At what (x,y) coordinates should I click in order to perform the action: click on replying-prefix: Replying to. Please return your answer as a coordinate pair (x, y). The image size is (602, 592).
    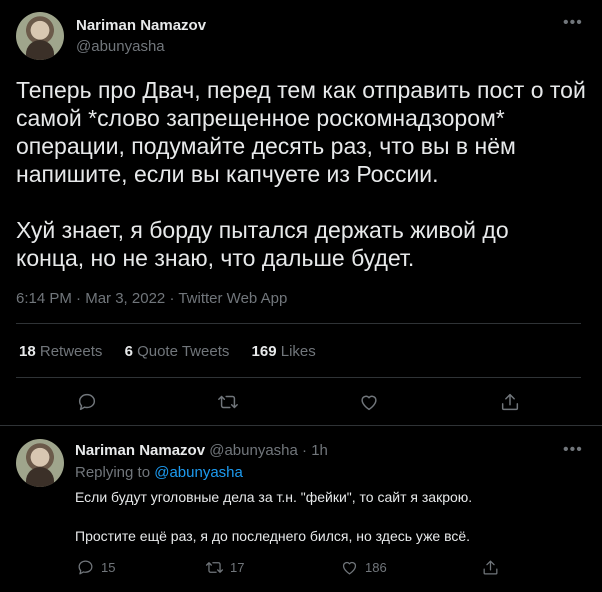
    Looking at the image, I should click on (113, 472).